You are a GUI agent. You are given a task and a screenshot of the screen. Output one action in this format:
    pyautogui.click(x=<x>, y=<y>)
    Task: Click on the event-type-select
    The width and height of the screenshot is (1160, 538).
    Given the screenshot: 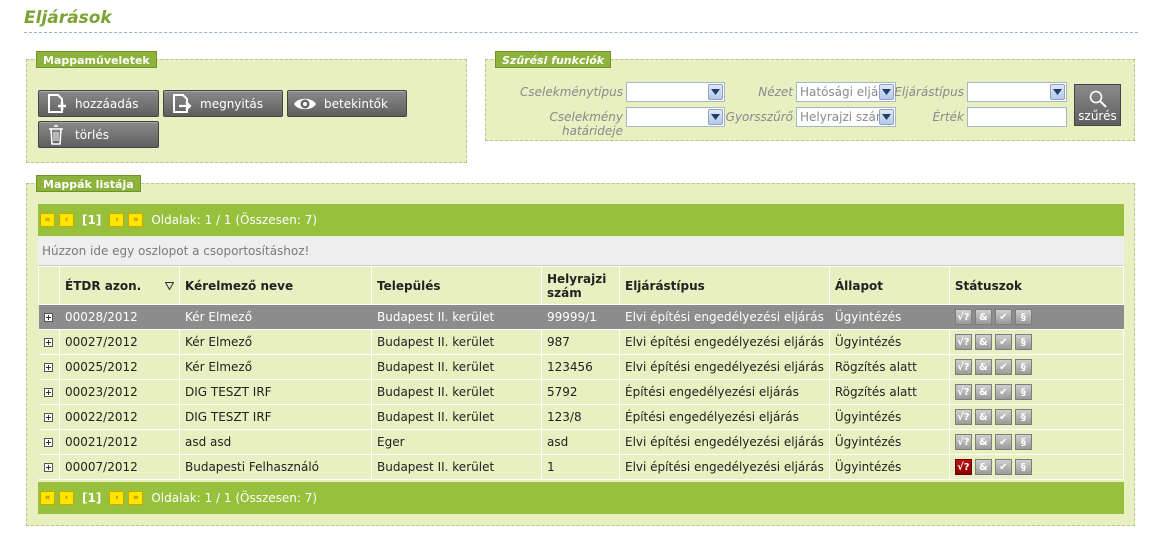 What is the action you would take?
    pyautogui.click(x=675, y=92)
    